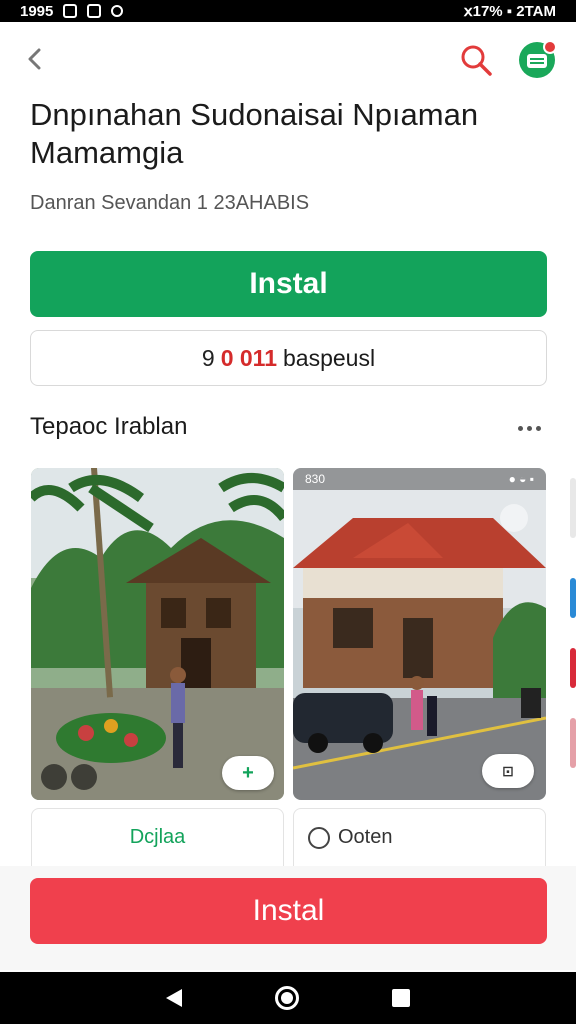 The width and height of the screenshot is (576, 1024). What do you see at coordinates (248, 773) in the screenshot?
I see `card-fab-button: +` at bounding box center [248, 773].